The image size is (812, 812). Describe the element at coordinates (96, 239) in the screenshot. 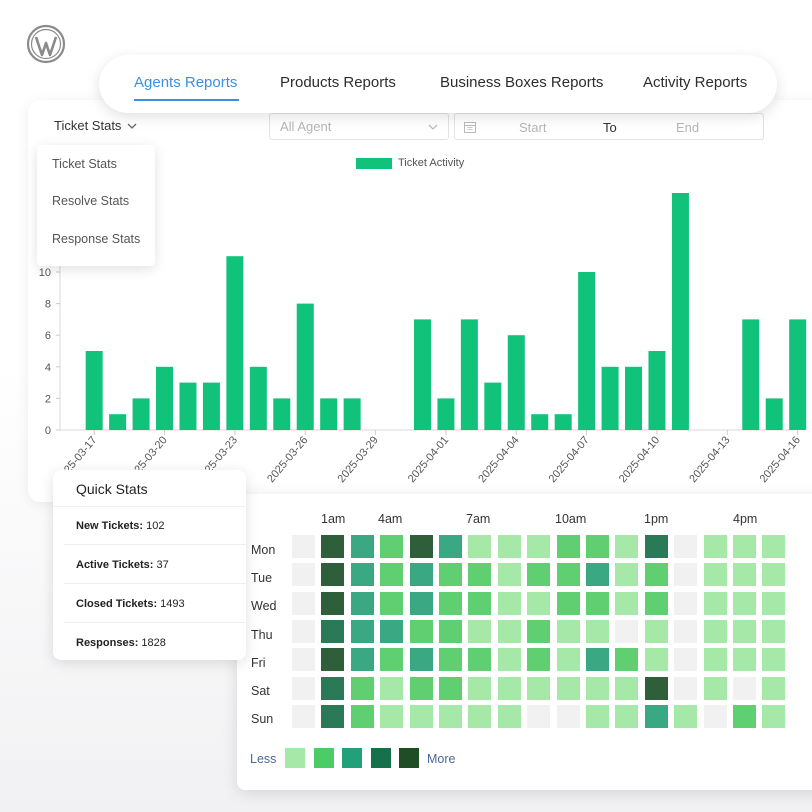

I see `dropdown-option-response-stats: Response Stats` at that location.